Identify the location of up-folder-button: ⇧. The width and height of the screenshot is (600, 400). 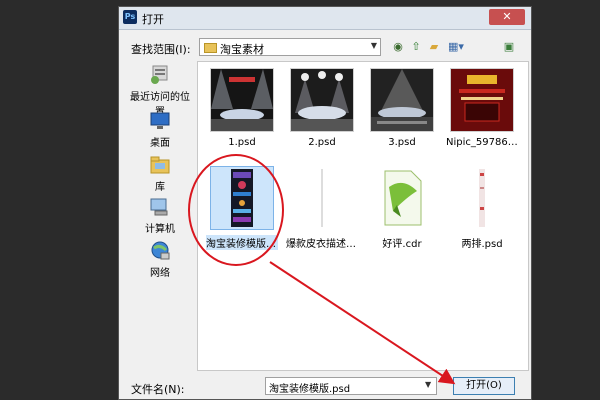
(416, 47).